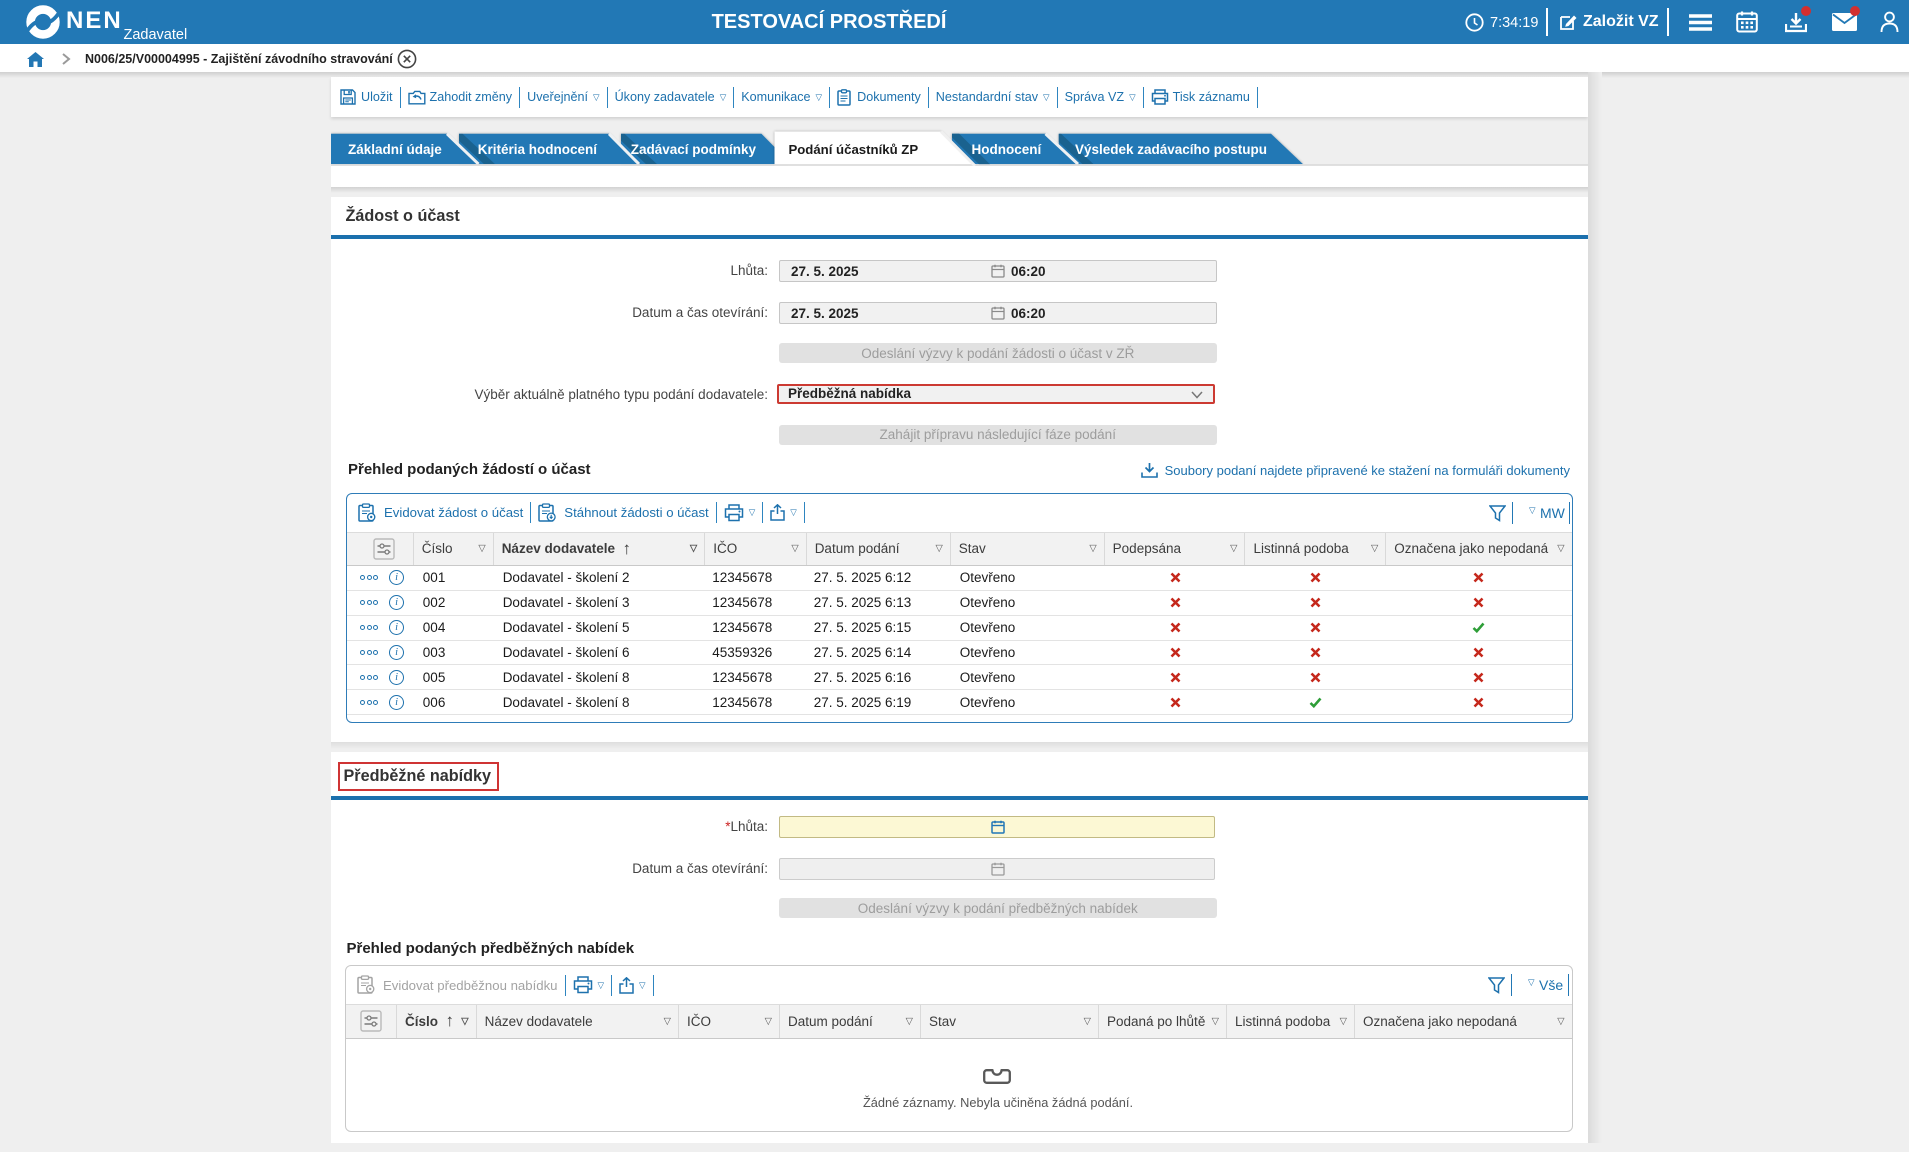 This screenshot has height=1152, width=1909. I want to click on svg-text: Podání účastníků ZP, so click(853, 149).